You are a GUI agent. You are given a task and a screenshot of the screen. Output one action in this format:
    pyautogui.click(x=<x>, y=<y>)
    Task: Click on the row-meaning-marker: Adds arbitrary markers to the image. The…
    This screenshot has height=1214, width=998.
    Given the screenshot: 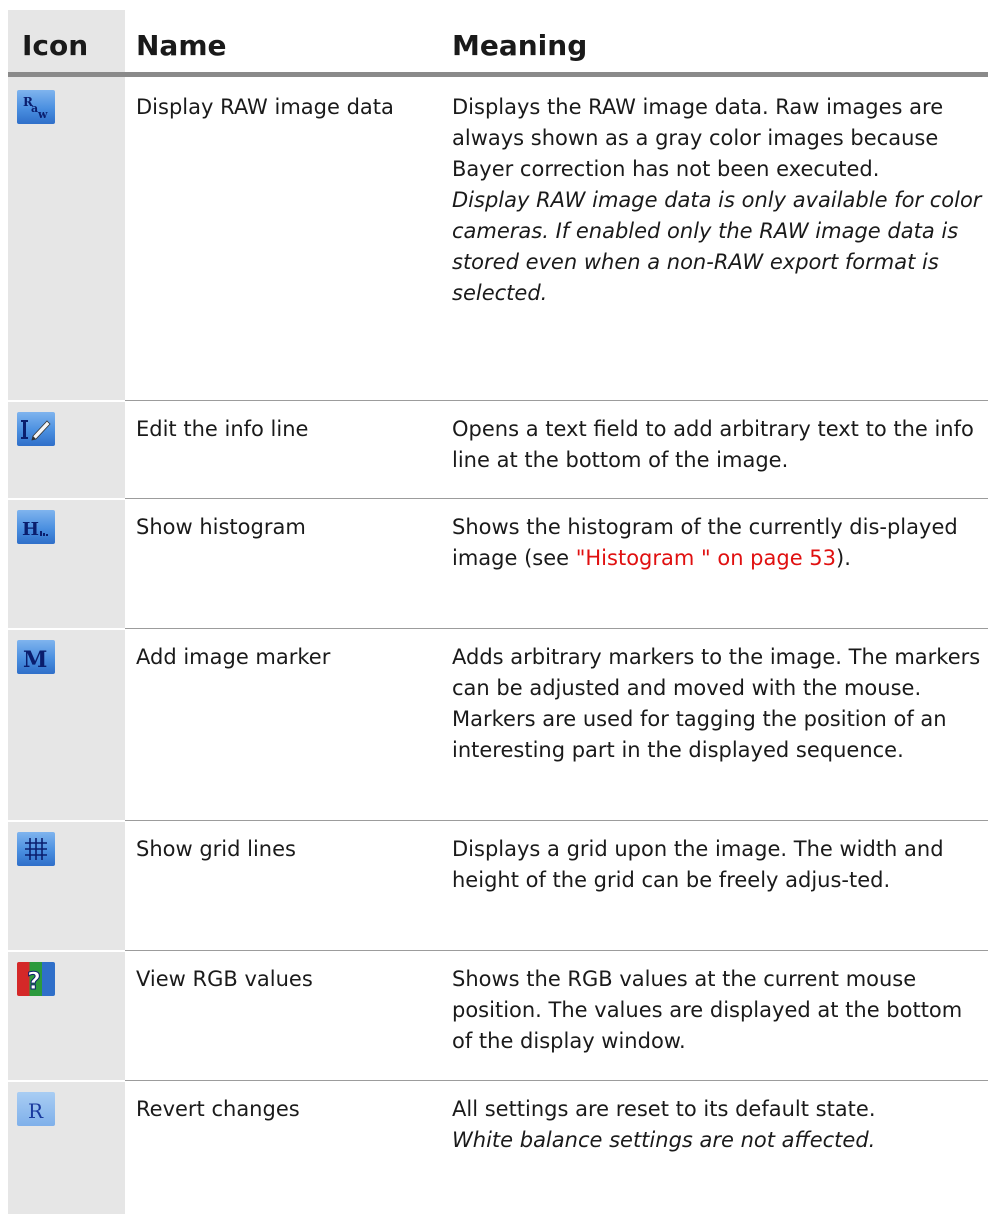 What is the action you would take?
    pyautogui.click(x=716, y=703)
    